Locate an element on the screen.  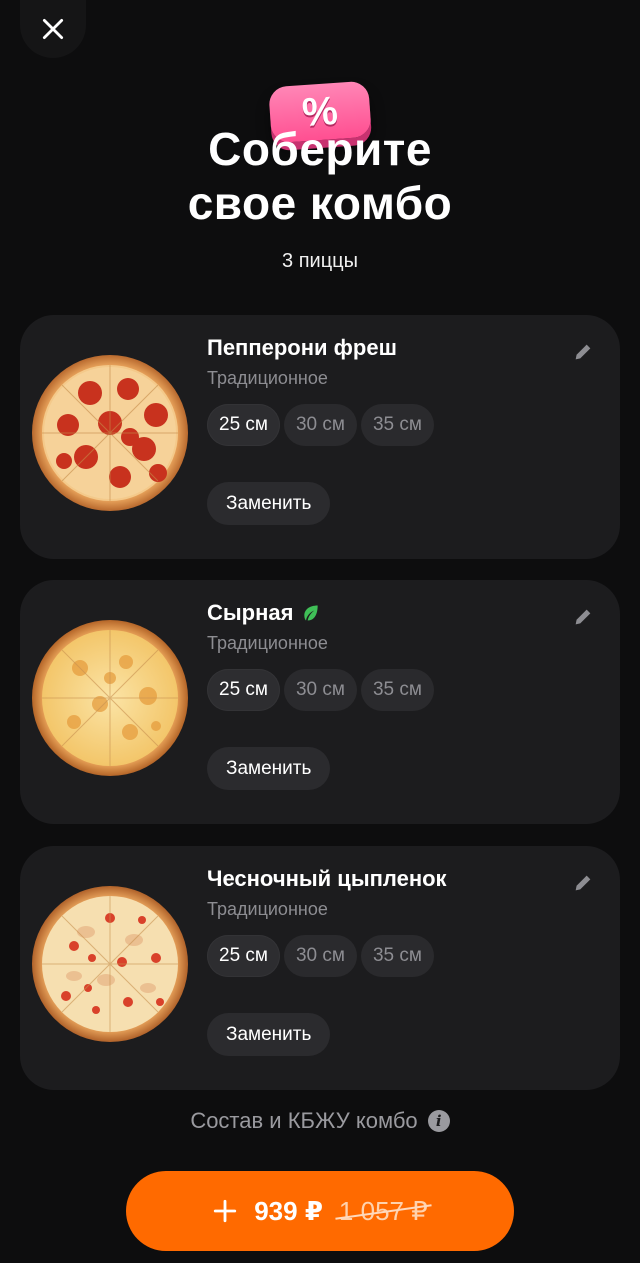
page-subtitle: 3 пиццы is located at coordinates (320, 261).